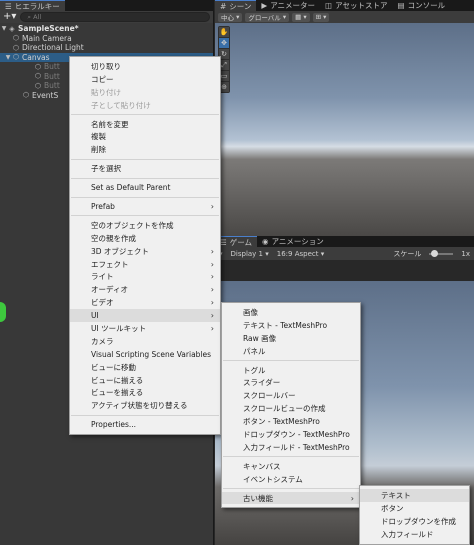 This screenshot has width=474, height=545. What do you see at coordinates (240, 6) in the screenshot?
I see `tab-label: シーン` at bounding box center [240, 6].